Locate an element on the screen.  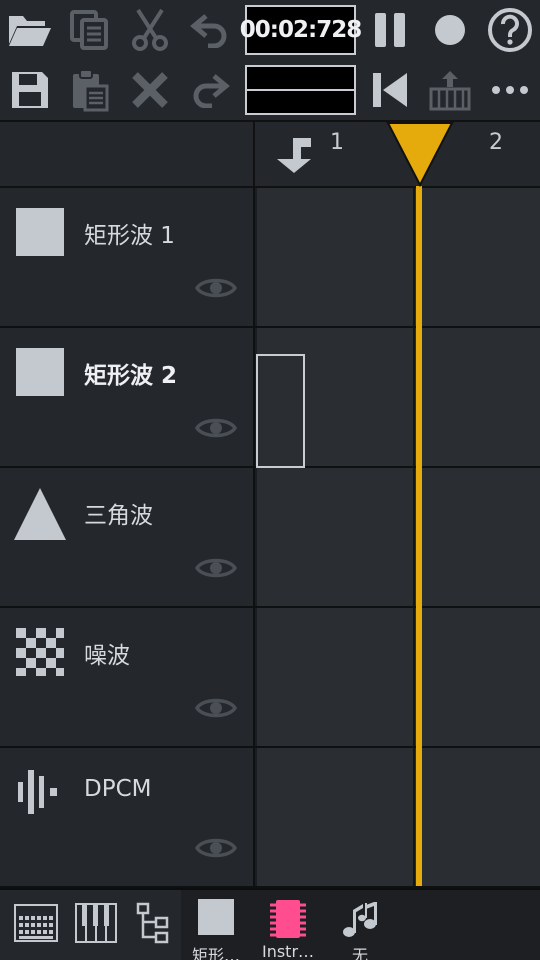
channel-row-noise: 噪波 is located at coordinates (270, 678).